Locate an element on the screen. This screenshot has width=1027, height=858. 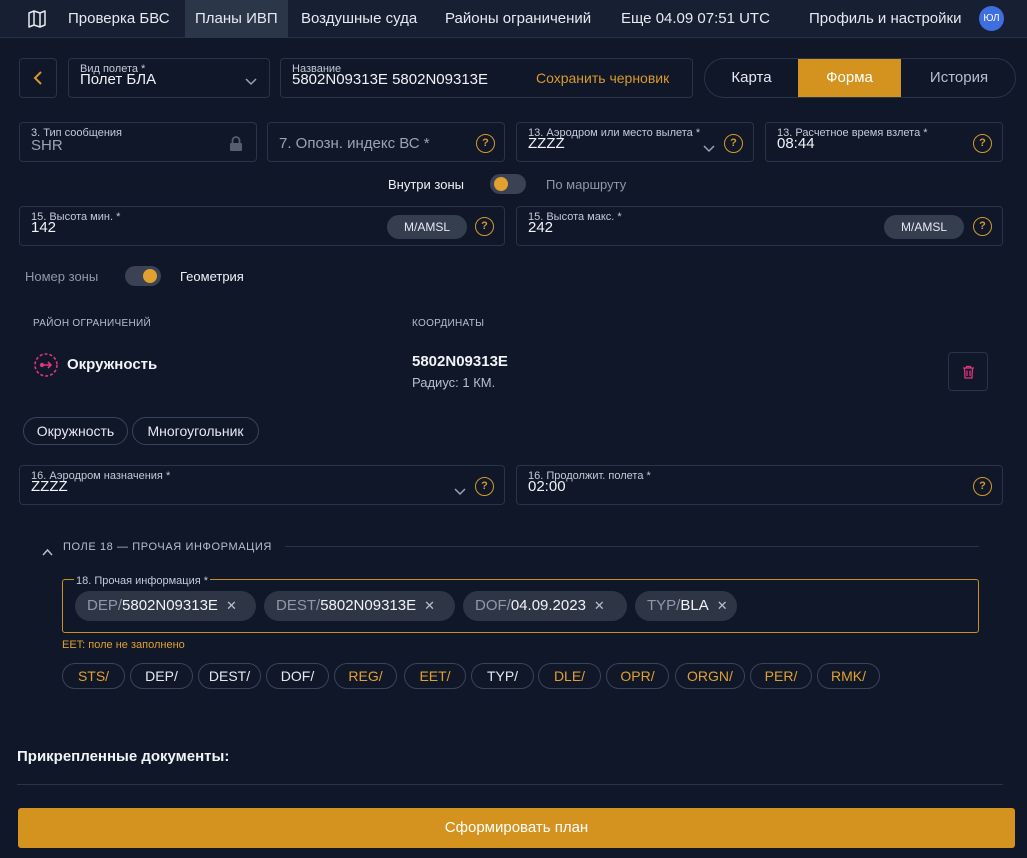
tag-button-typ: TYP/ is located at coordinates (502, 676).